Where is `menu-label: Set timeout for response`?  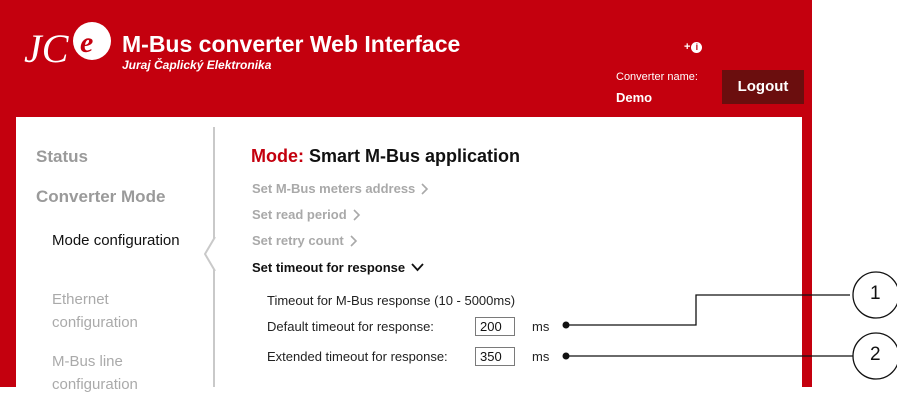 menu-label: Set timeout for response is located at coordinates (328, 267).